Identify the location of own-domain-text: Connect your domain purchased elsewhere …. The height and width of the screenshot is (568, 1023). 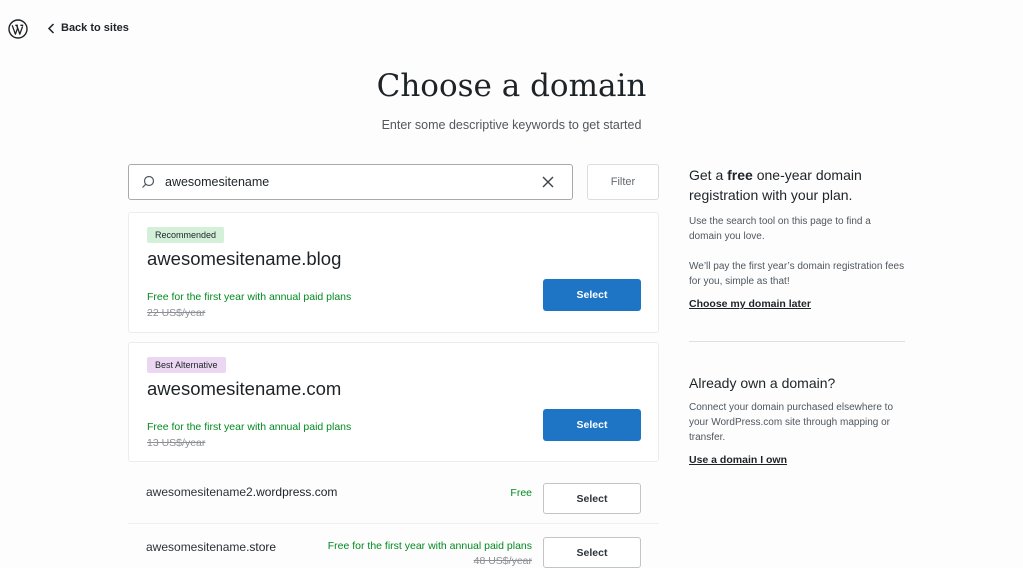
(791, 422).